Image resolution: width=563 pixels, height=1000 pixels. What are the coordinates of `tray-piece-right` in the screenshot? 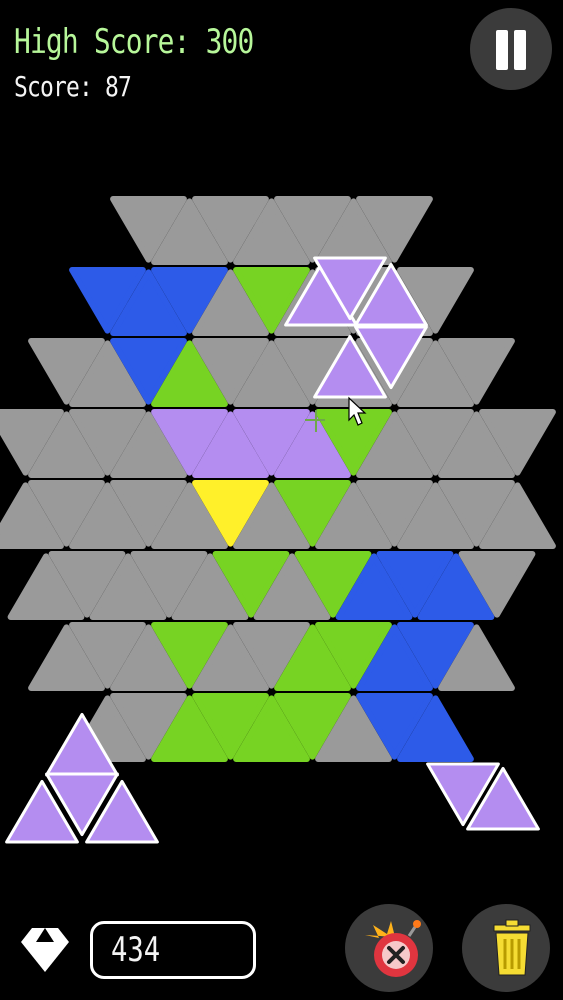 It's located at (483, 796).